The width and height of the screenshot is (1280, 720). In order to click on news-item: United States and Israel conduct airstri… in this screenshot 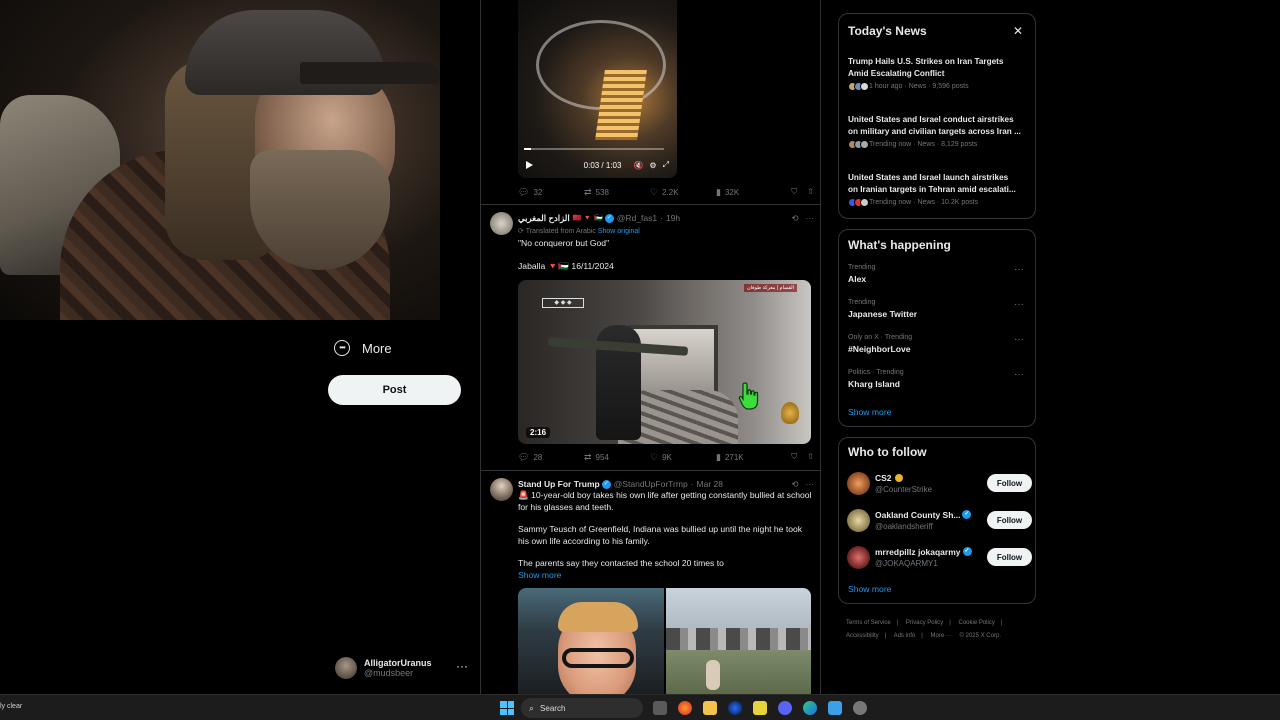, I will do `click(939, 131)`.